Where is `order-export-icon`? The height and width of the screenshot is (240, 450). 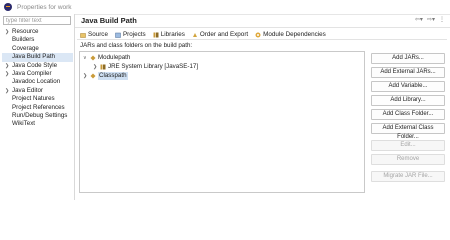 order-export-icon is located at coordinates (194, 34).